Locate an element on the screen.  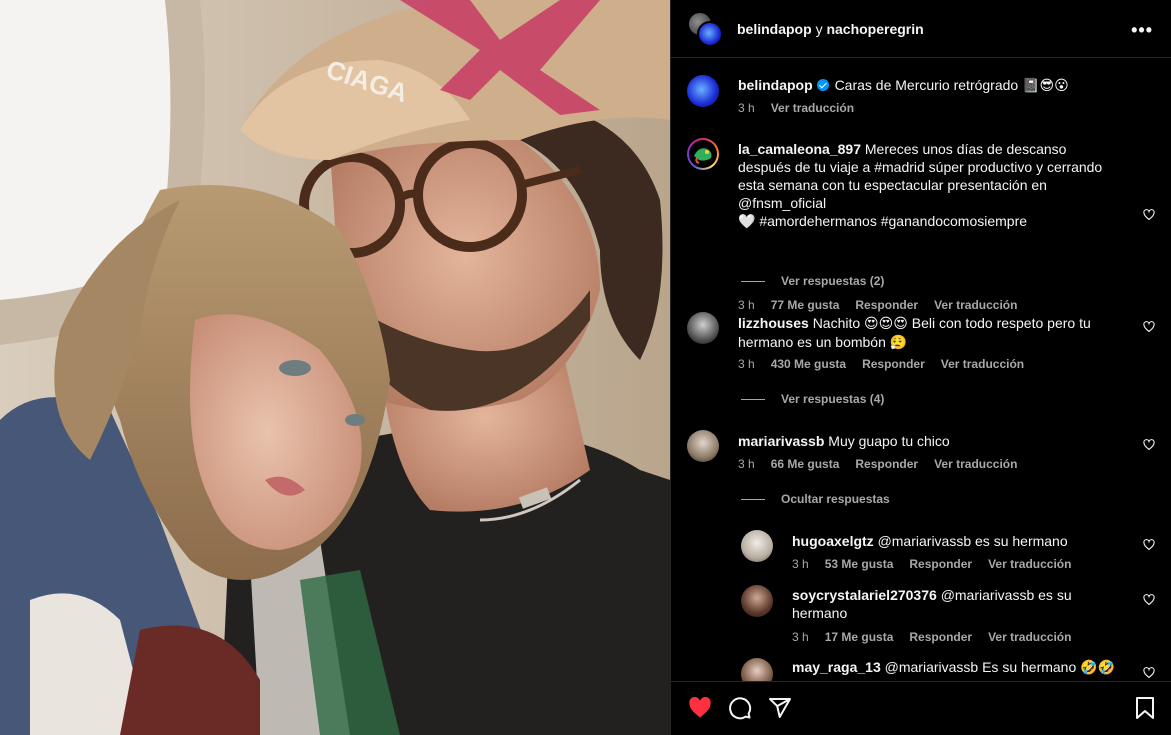
mention-link: @fnsm_oficial is located at coordinates (938, 203).